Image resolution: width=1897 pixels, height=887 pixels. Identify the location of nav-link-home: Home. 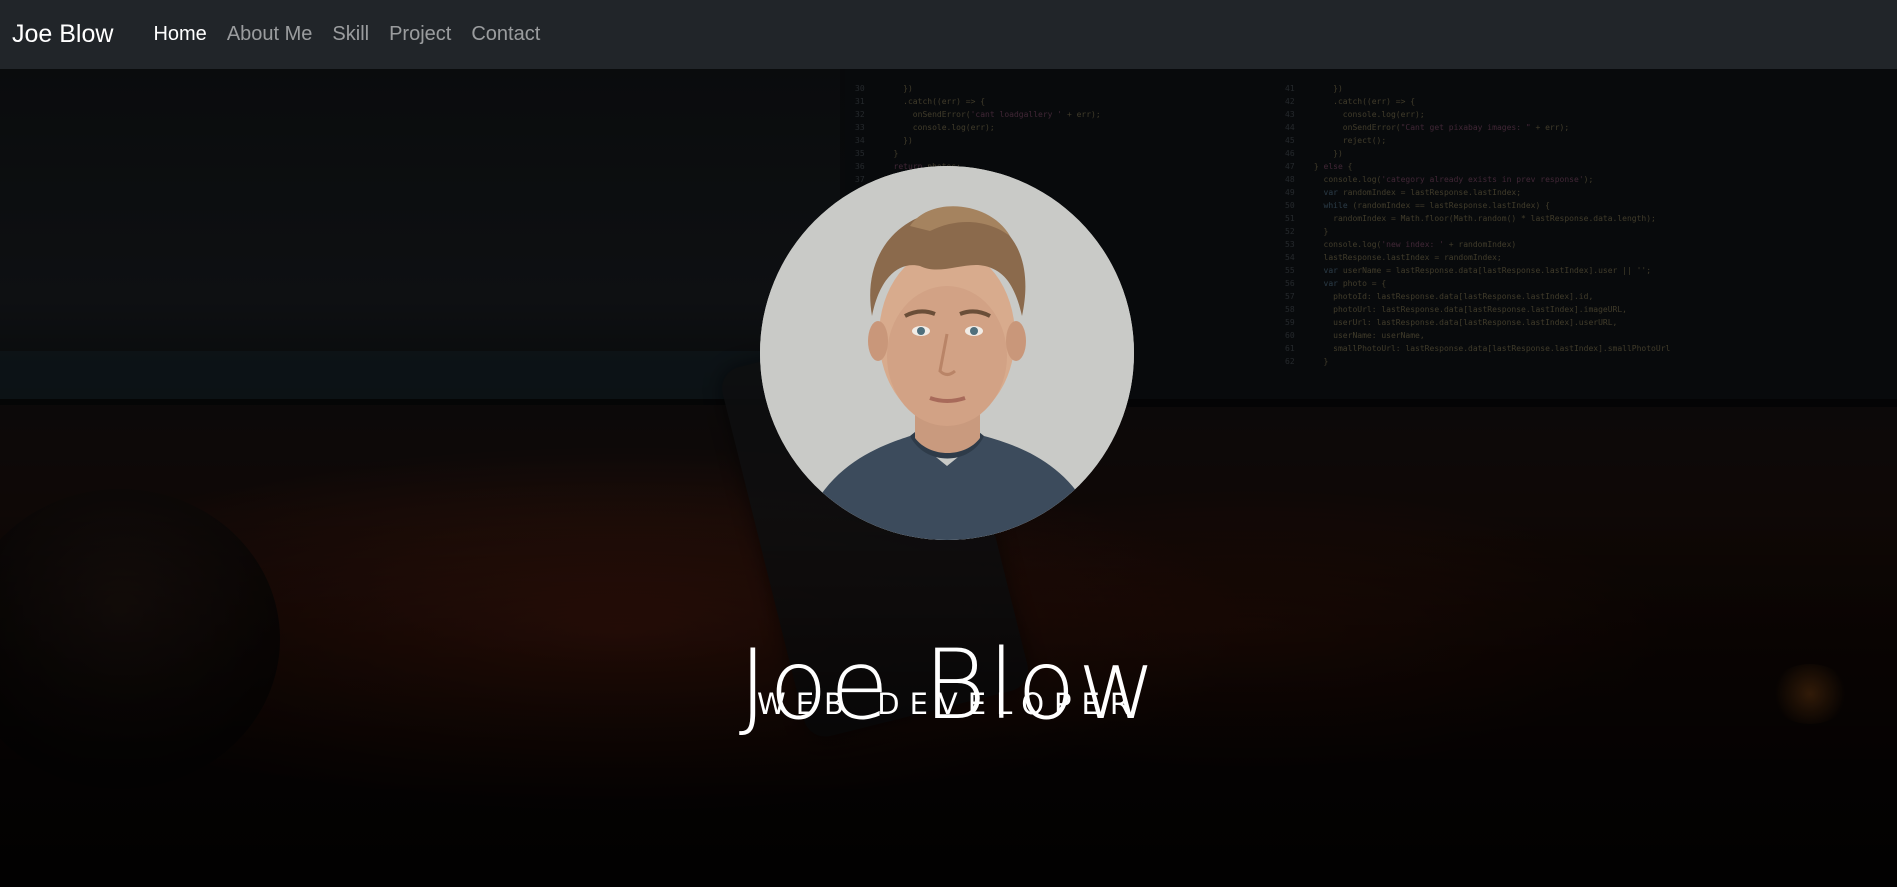
(179, 34).